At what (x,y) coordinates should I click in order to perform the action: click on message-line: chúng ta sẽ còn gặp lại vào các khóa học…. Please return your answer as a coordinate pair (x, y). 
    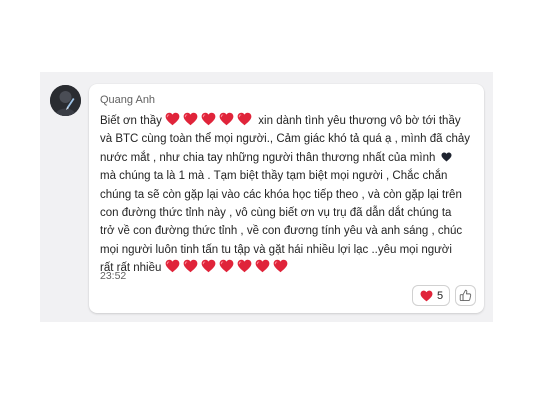
    Looking at the image, I should click on (281, 194).